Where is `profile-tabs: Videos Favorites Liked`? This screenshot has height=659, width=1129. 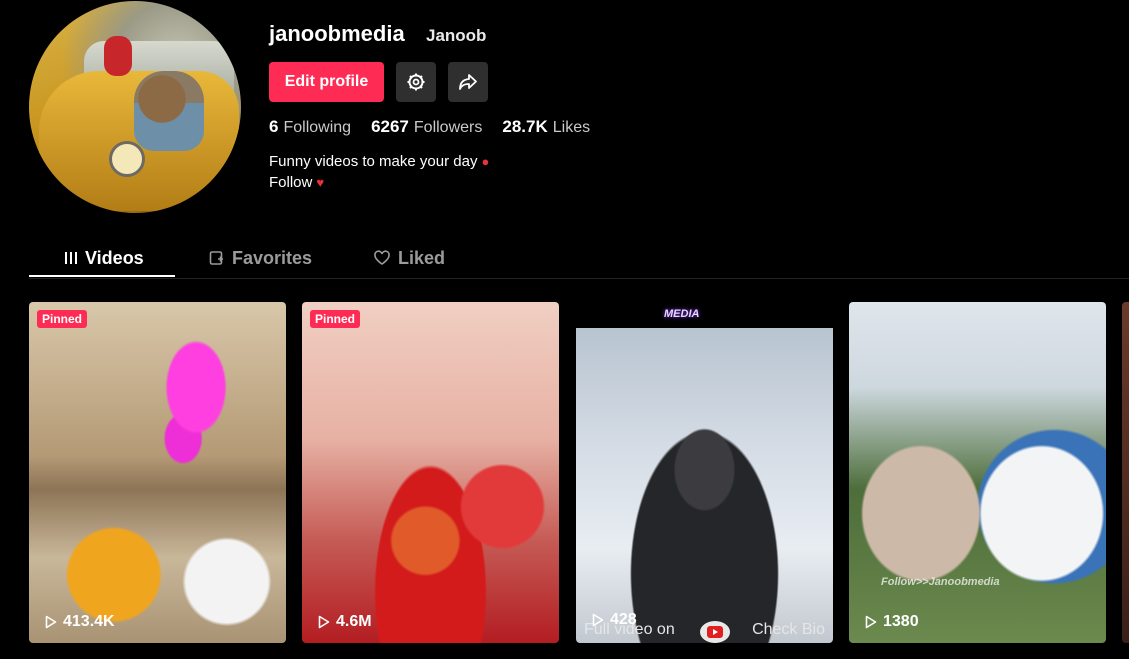
profile-tabs: Videos Favorites Liked is located at coordinates (579, 259).